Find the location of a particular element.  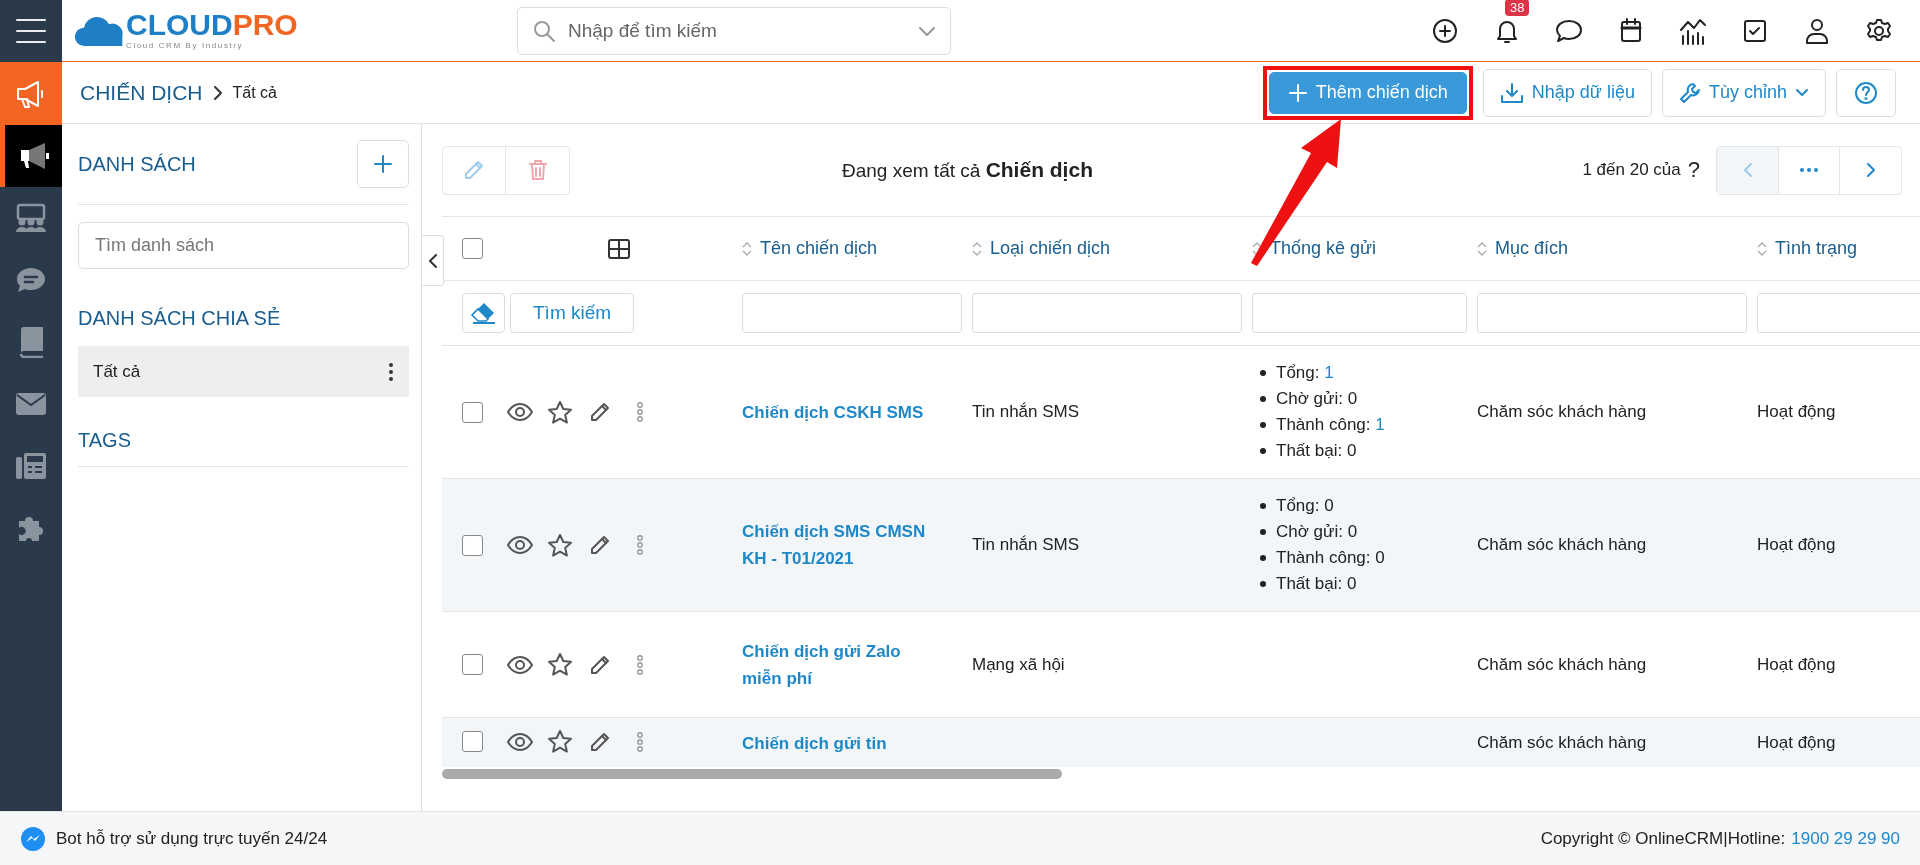

columns-icon is located at coordinates (619, 248).